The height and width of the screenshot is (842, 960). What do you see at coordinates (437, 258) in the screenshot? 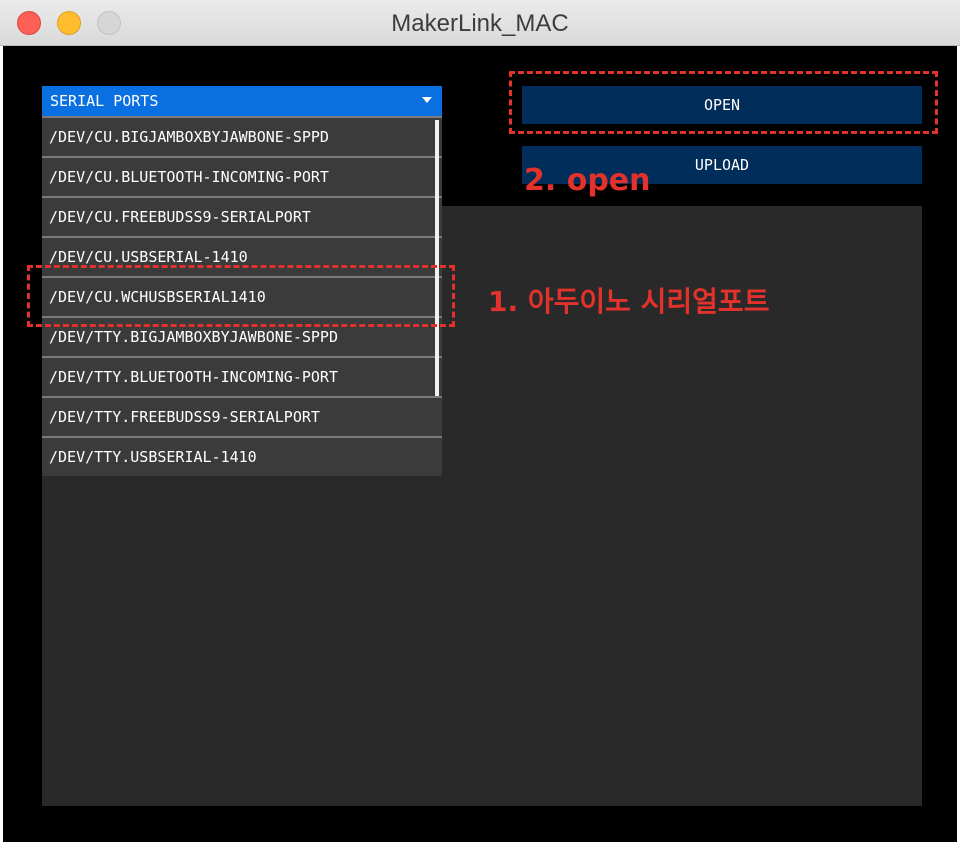
I see `dropdown-scrollbar` at bounding box center [437, 258].